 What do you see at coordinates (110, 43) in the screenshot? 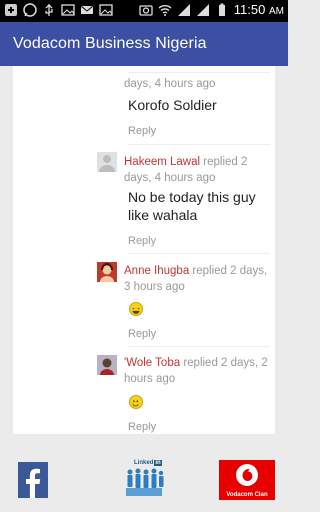
I see `app-title: Vodacom Business Nigeria` at bounding box center [110, 43].